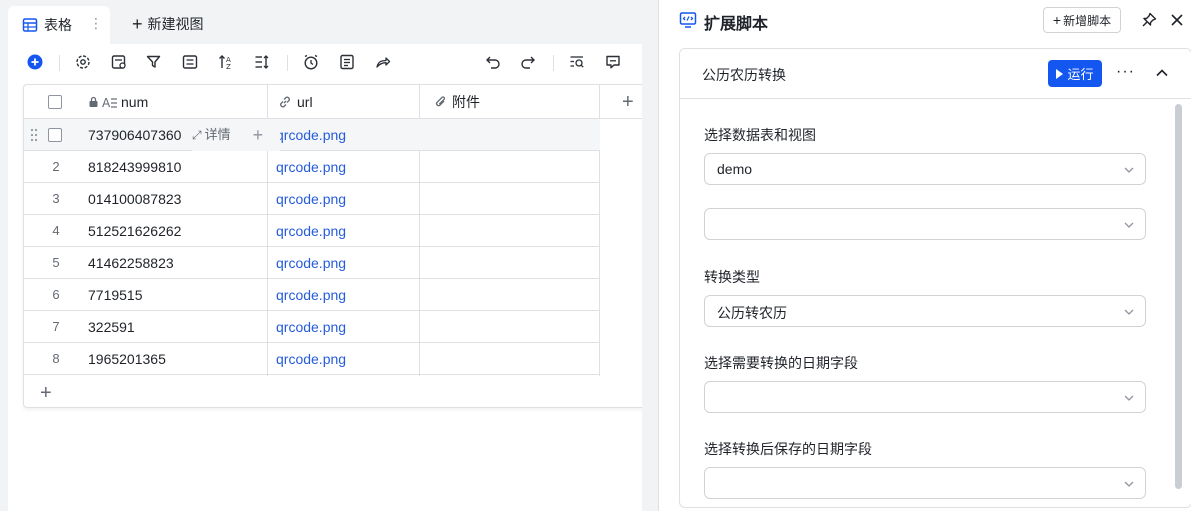  Describe the element at coordinates (285, 102) in the screenshot. I see `link-icon` at that location.